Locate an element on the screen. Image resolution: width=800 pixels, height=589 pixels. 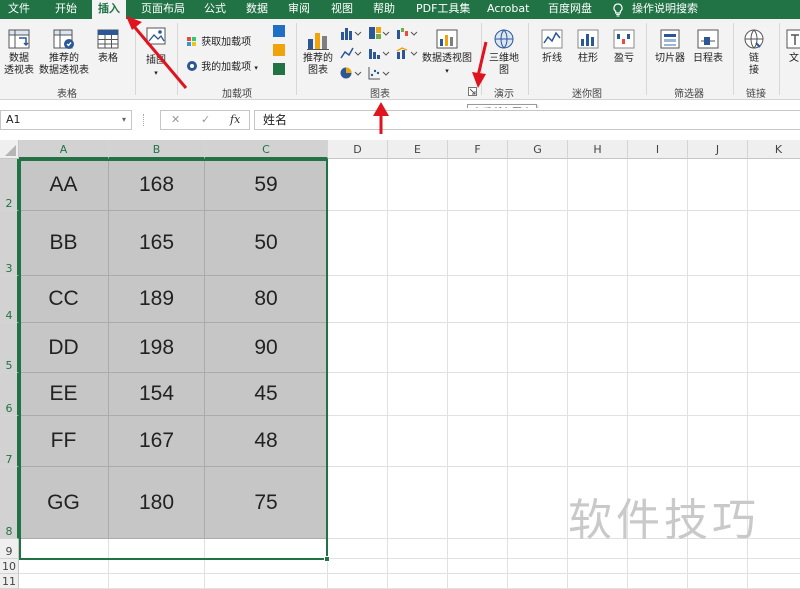
table-cell: 80 is located at coordinates (266, 299).